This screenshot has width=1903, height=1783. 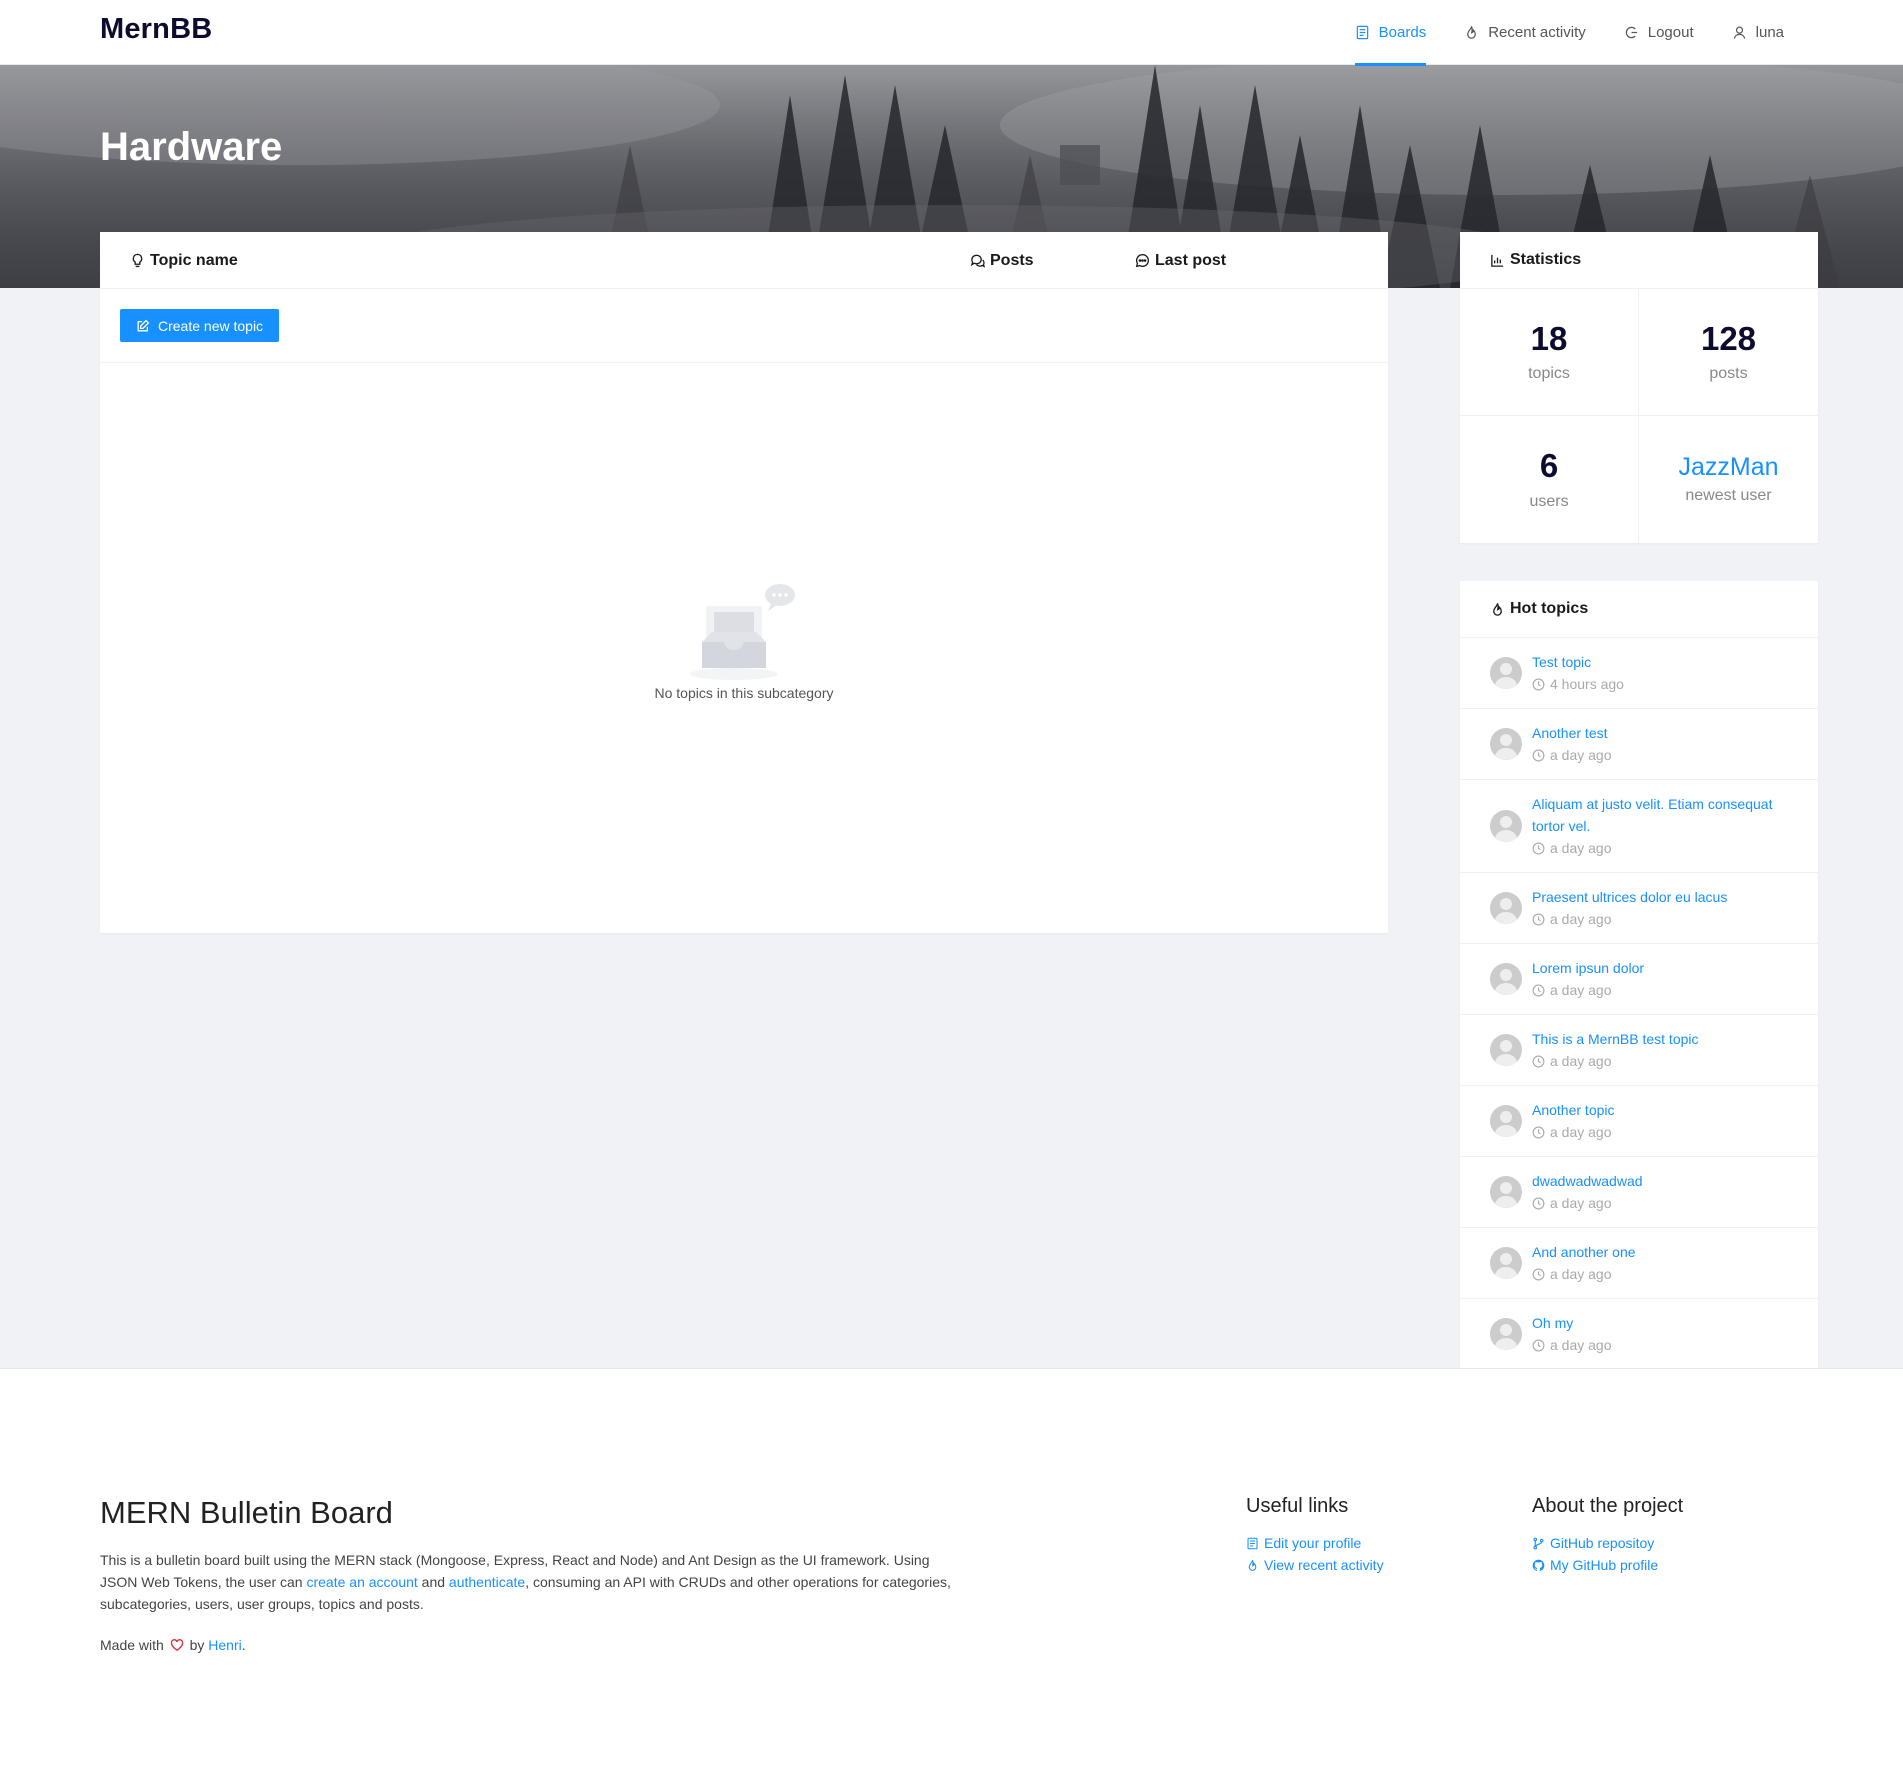 What do you see at coordinates (224, 1645) in the screenshot?
I see `author-link: Henri` at bounding box center [224, 1645].